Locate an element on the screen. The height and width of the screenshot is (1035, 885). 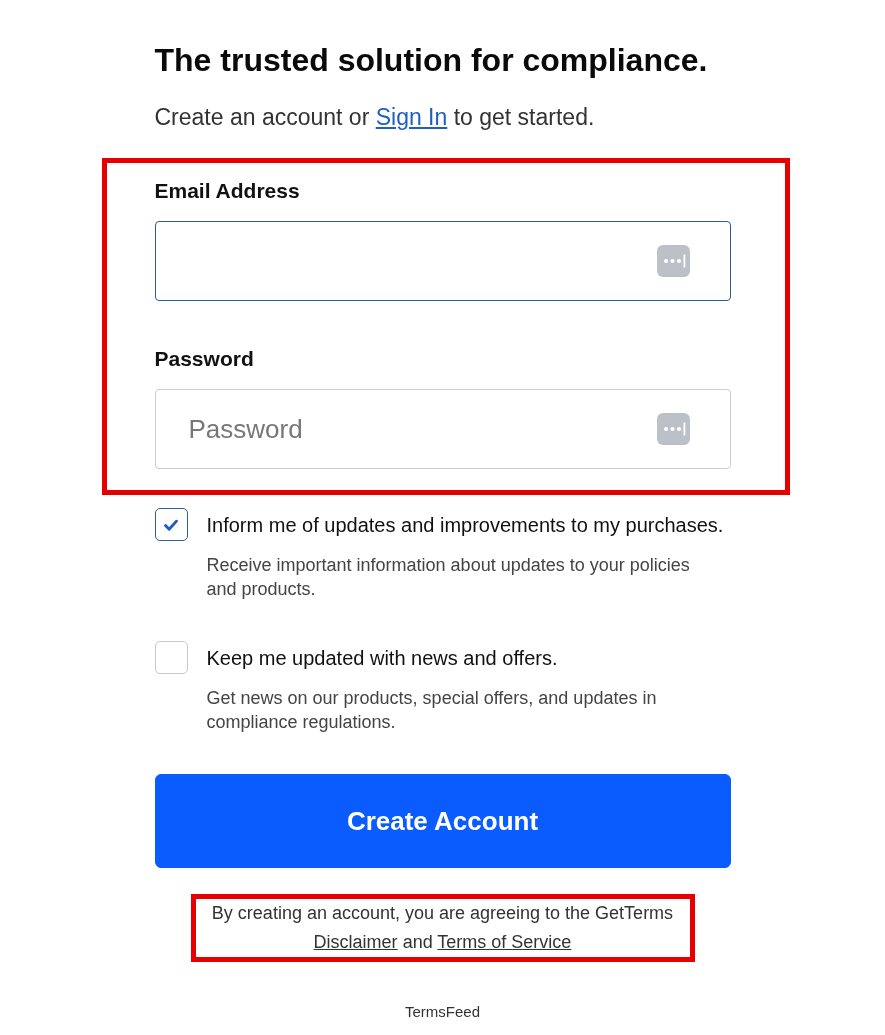
option-description: Receive important information about updates to your policies and products. is located at coordinates (448, 577).